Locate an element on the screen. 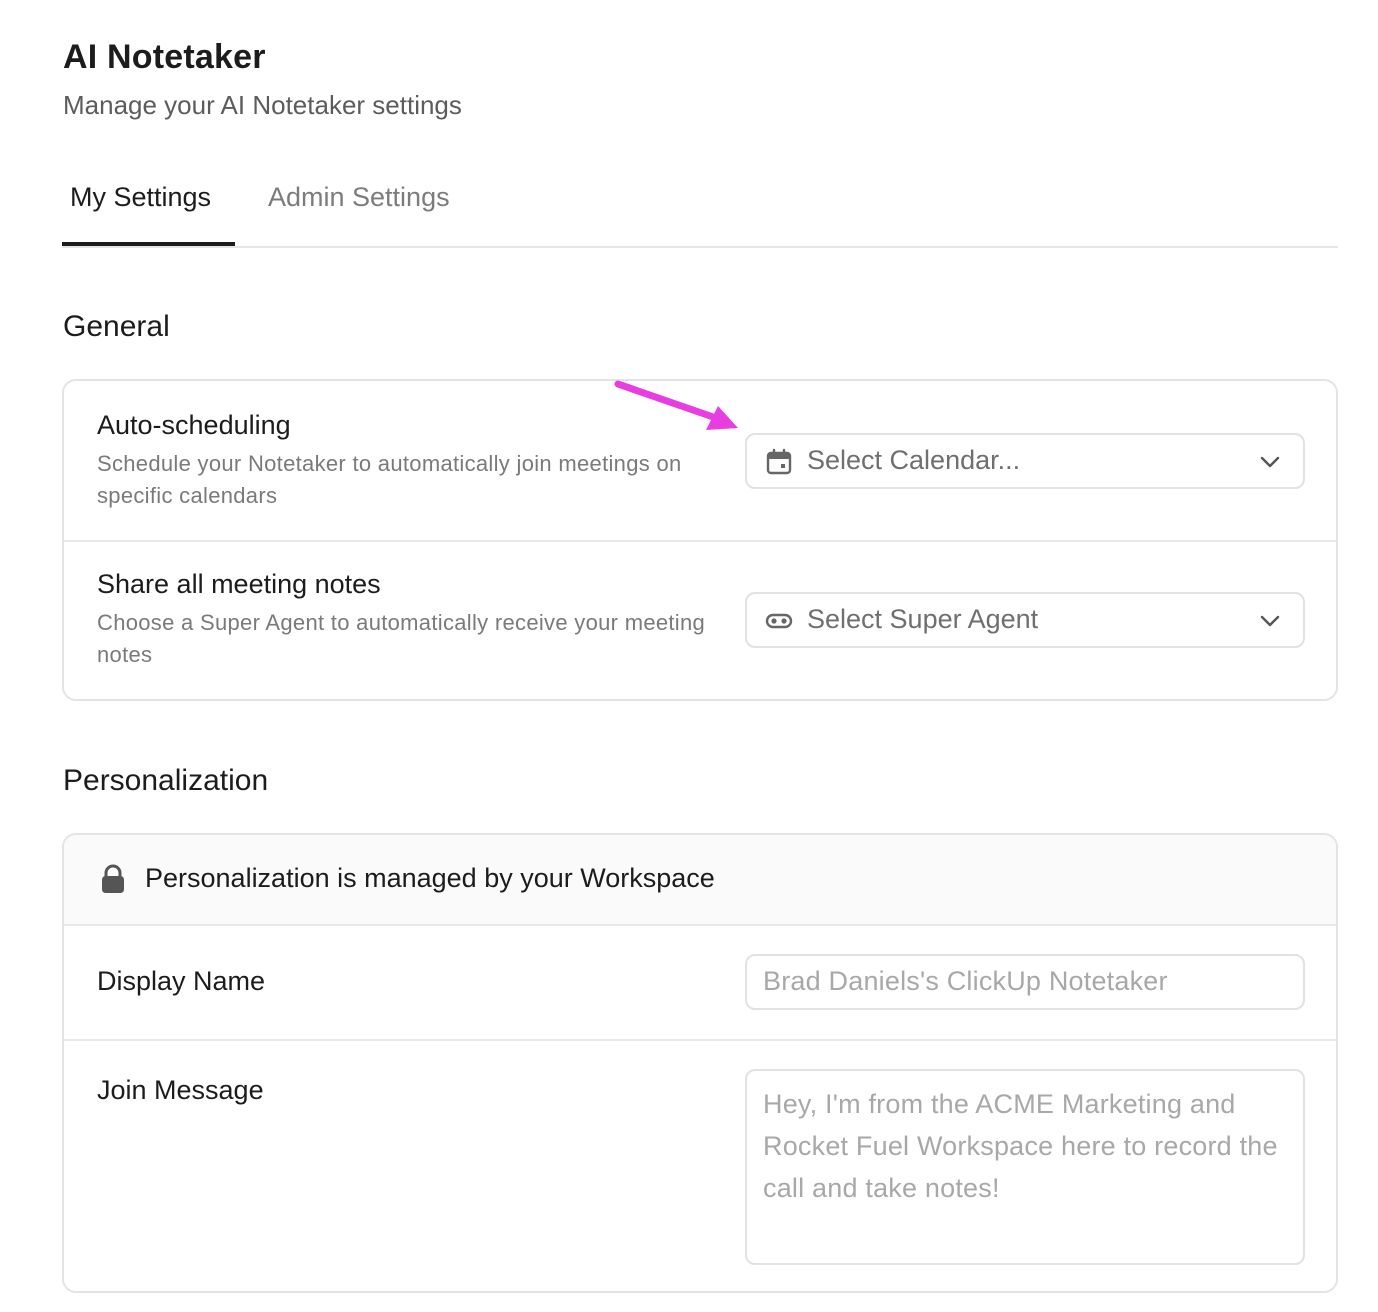  tab-my-settings: My Settings is located at coordinates (140, 197).